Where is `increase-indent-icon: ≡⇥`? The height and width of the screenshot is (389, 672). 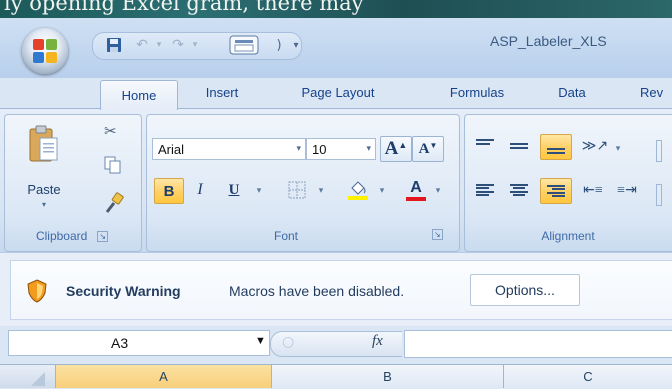
increase-indent-icon: ≡⇥ is located at coordinates (627, 190).